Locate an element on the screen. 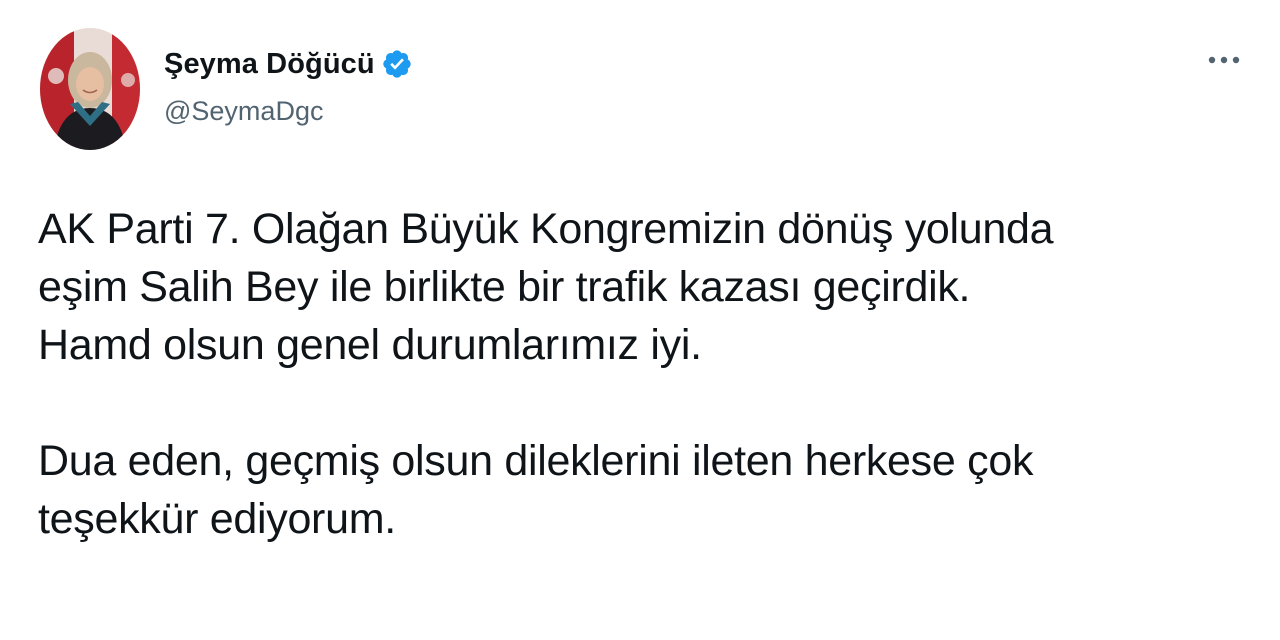 The image size is (1280, 640). author-display-name: Şeyma Döğücü is located at coordinates (269, 64).